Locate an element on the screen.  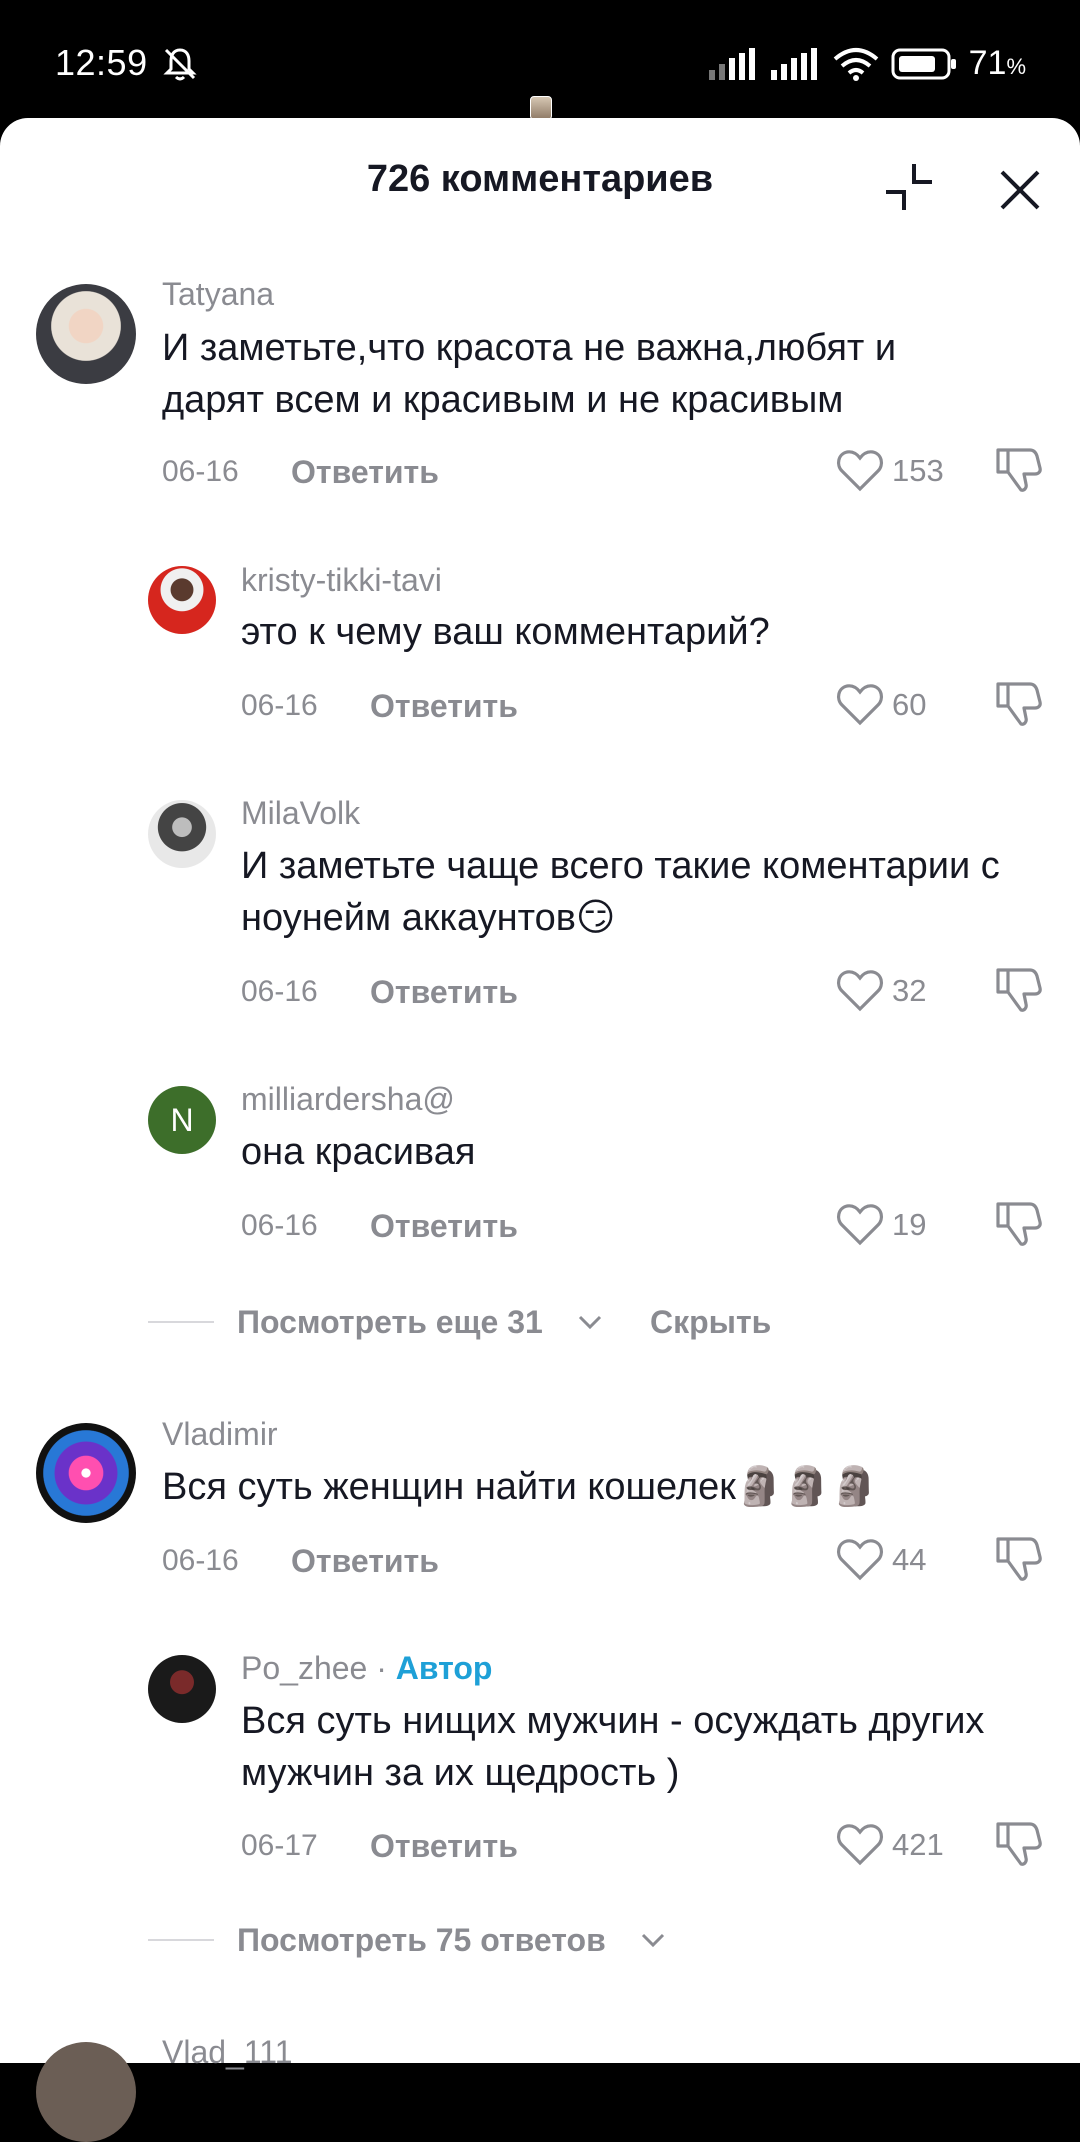
battery-text: 71% is located at coordinates (997, 63).